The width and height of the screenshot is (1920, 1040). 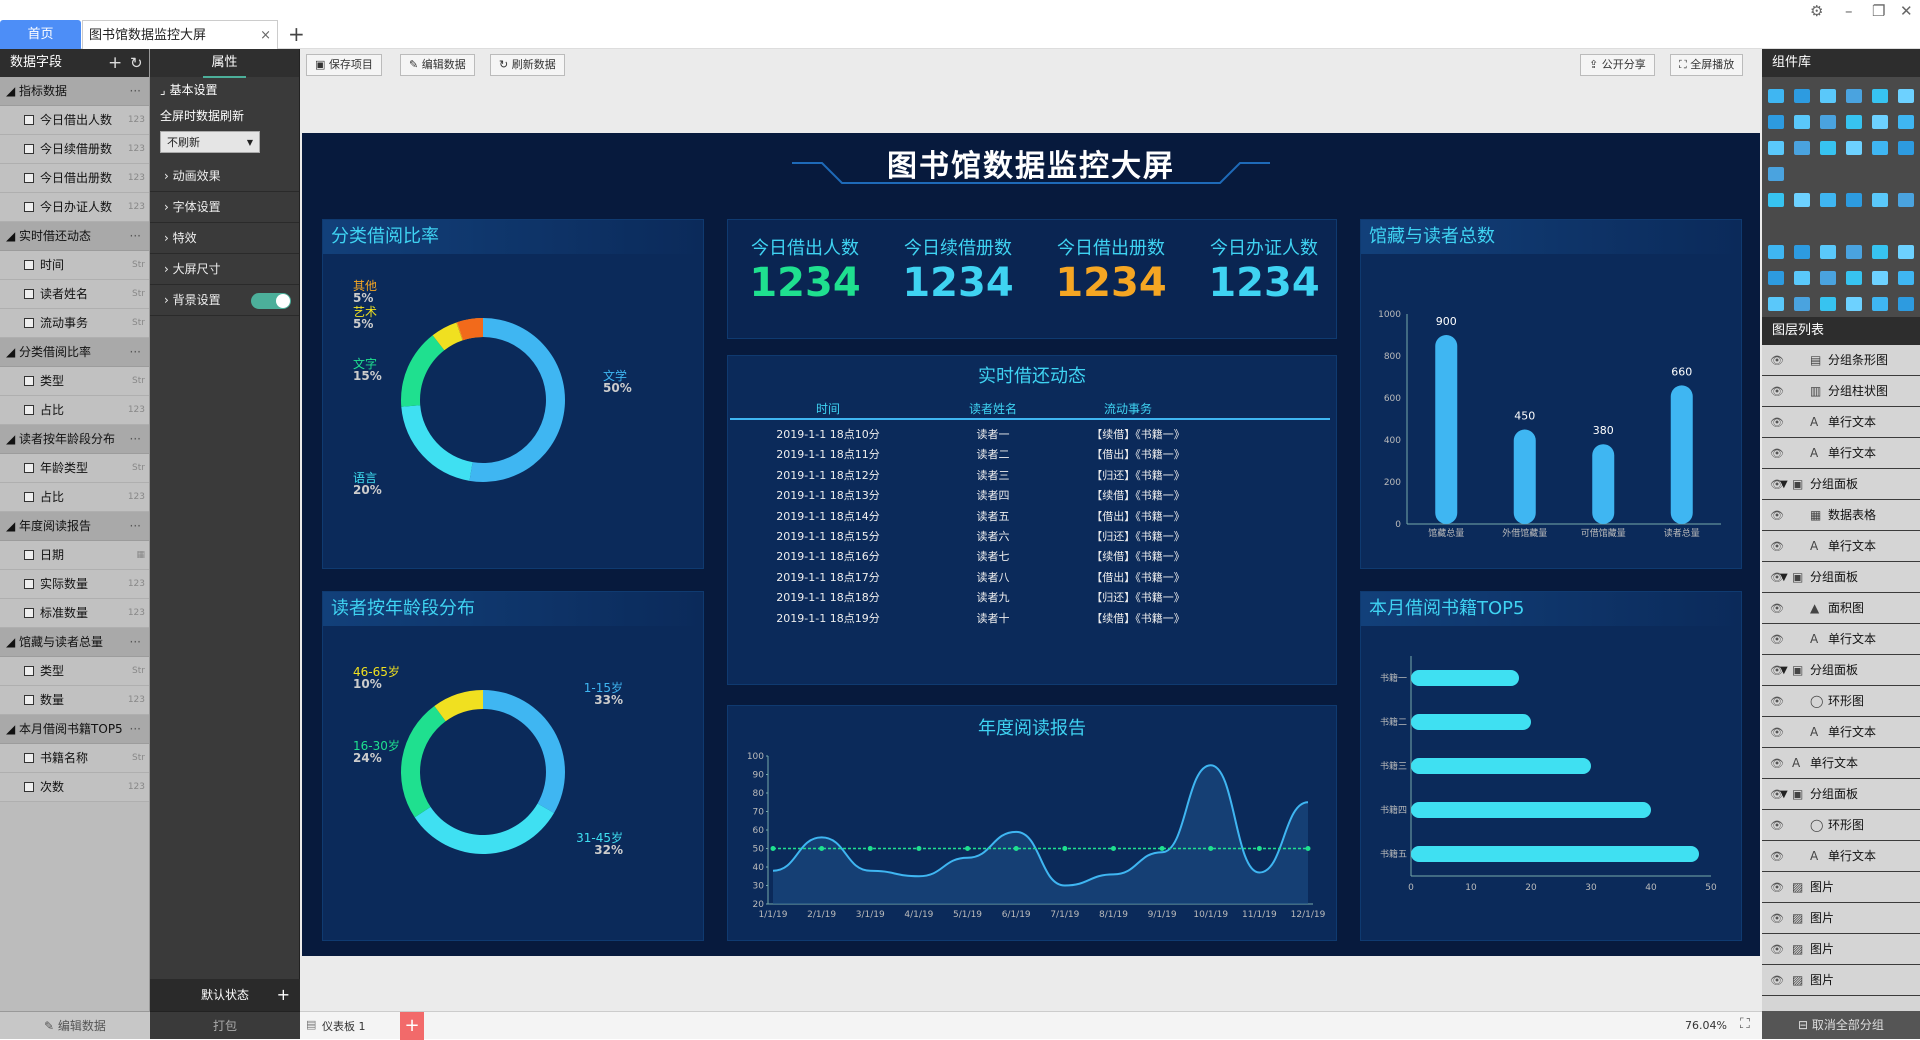 I want to click on page-icon: ▤, so click(x=311, y=1024).